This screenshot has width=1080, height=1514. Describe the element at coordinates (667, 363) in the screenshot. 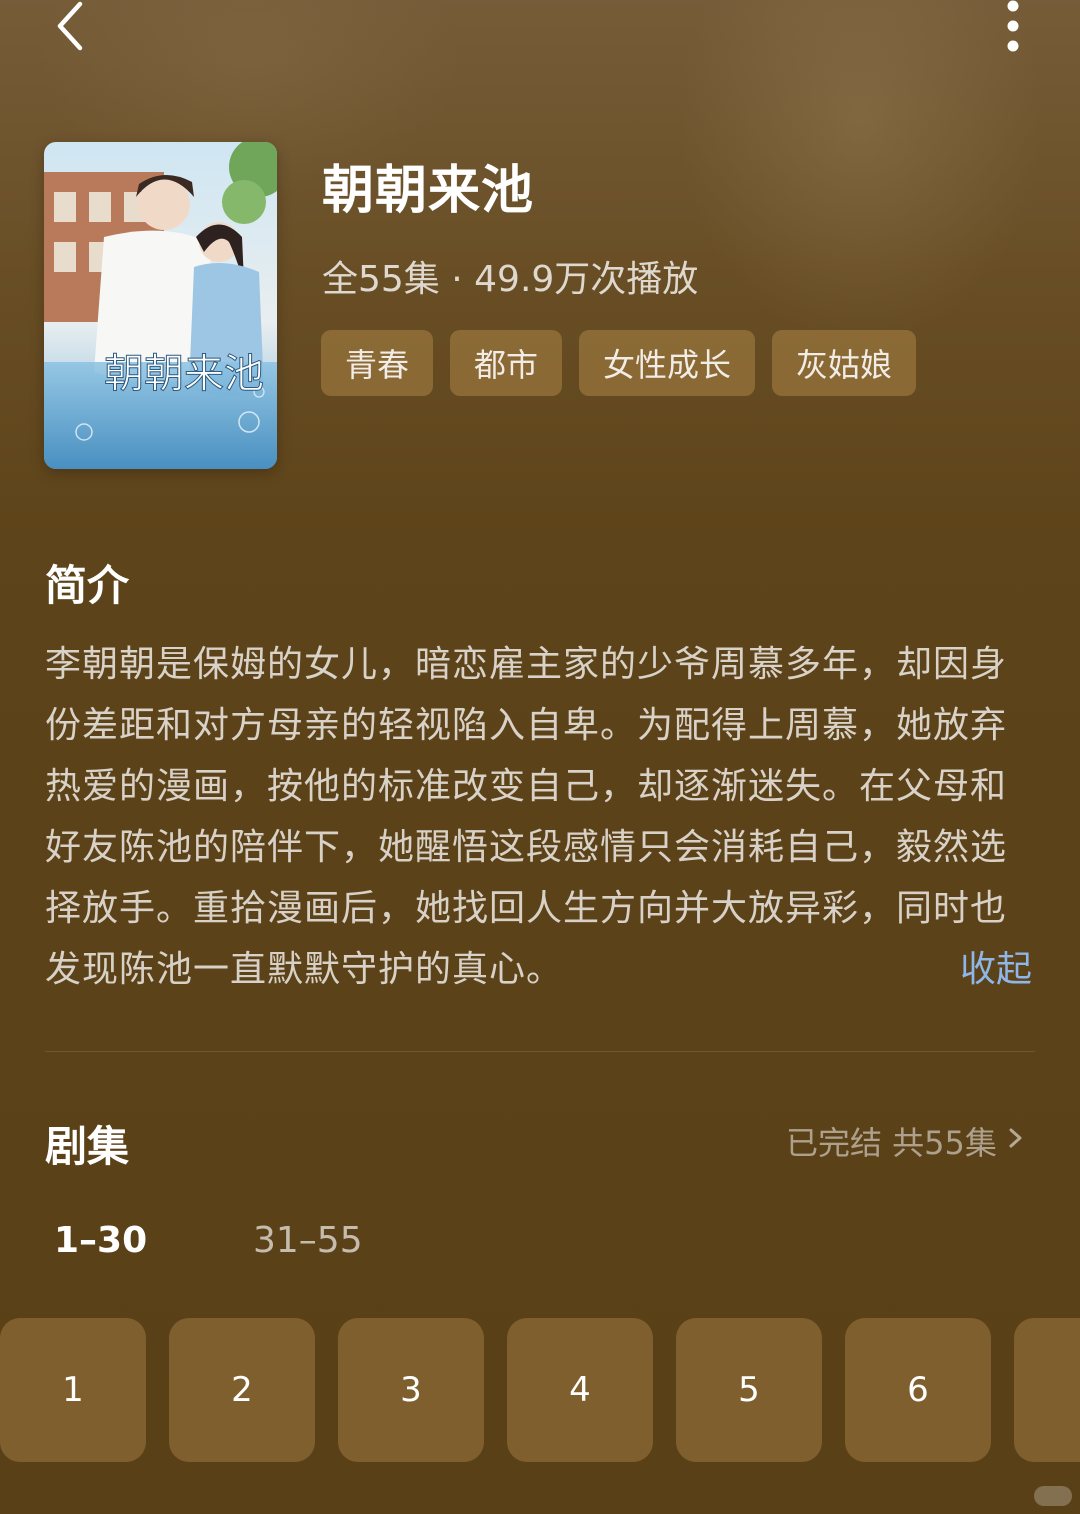

I see `tag-female-growth: 女性成长` at that location.